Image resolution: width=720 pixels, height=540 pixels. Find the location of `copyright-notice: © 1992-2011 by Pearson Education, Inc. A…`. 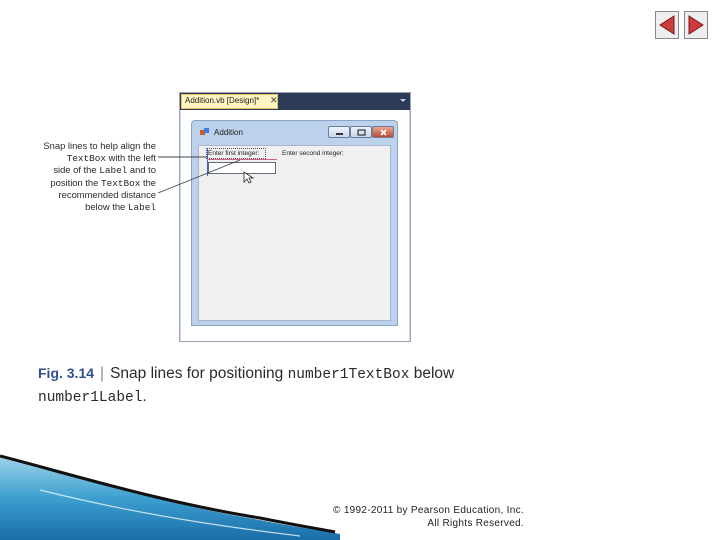

copyright-notice: © 1992-2011 by Pearson Education, Inc. A… is located at coordinates (412, 517).